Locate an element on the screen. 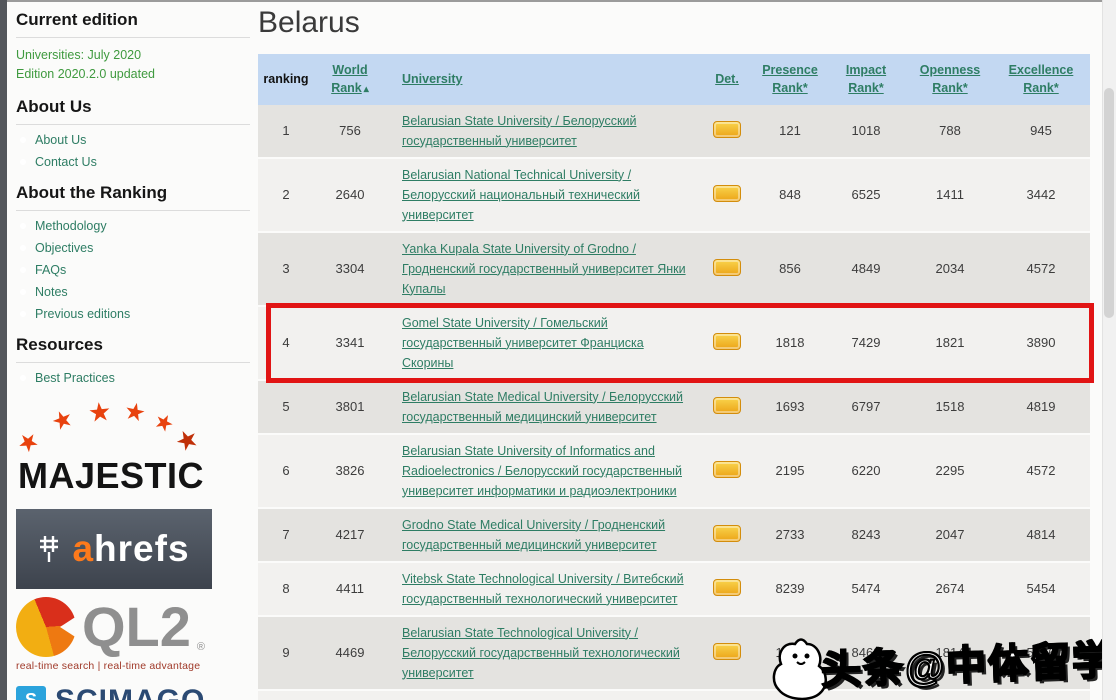  ranking-cell: 8 is located at coordinates (286, 589).